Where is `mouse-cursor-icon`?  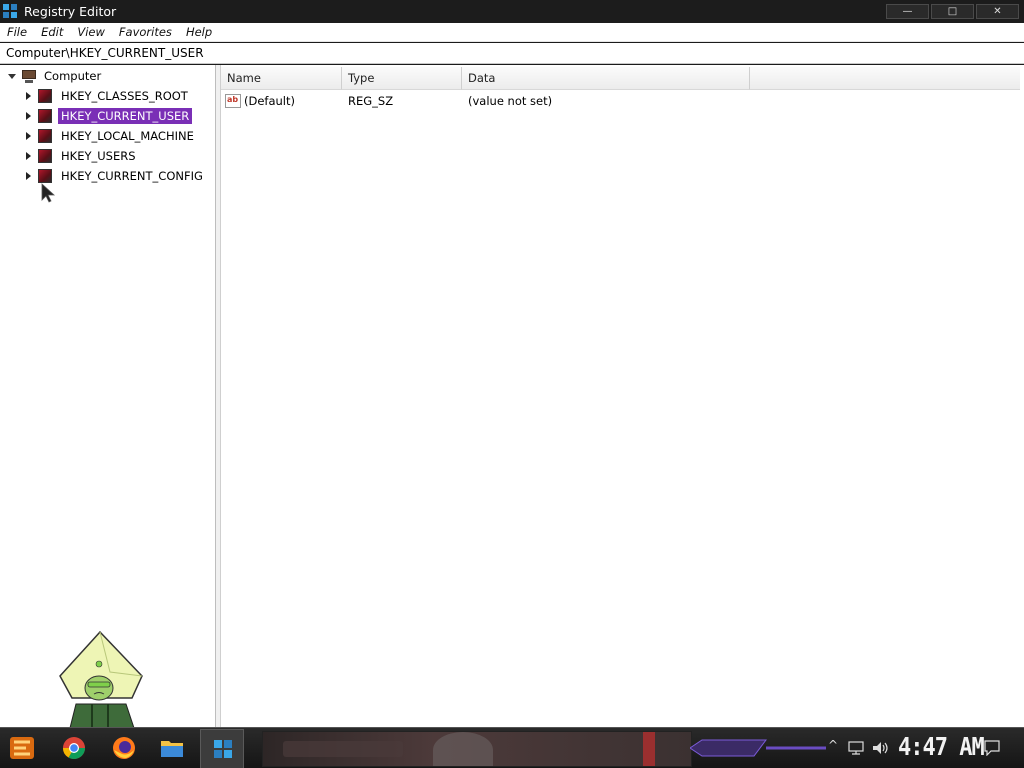
mouse-cursor-icon is located at coordinates (48, 193).